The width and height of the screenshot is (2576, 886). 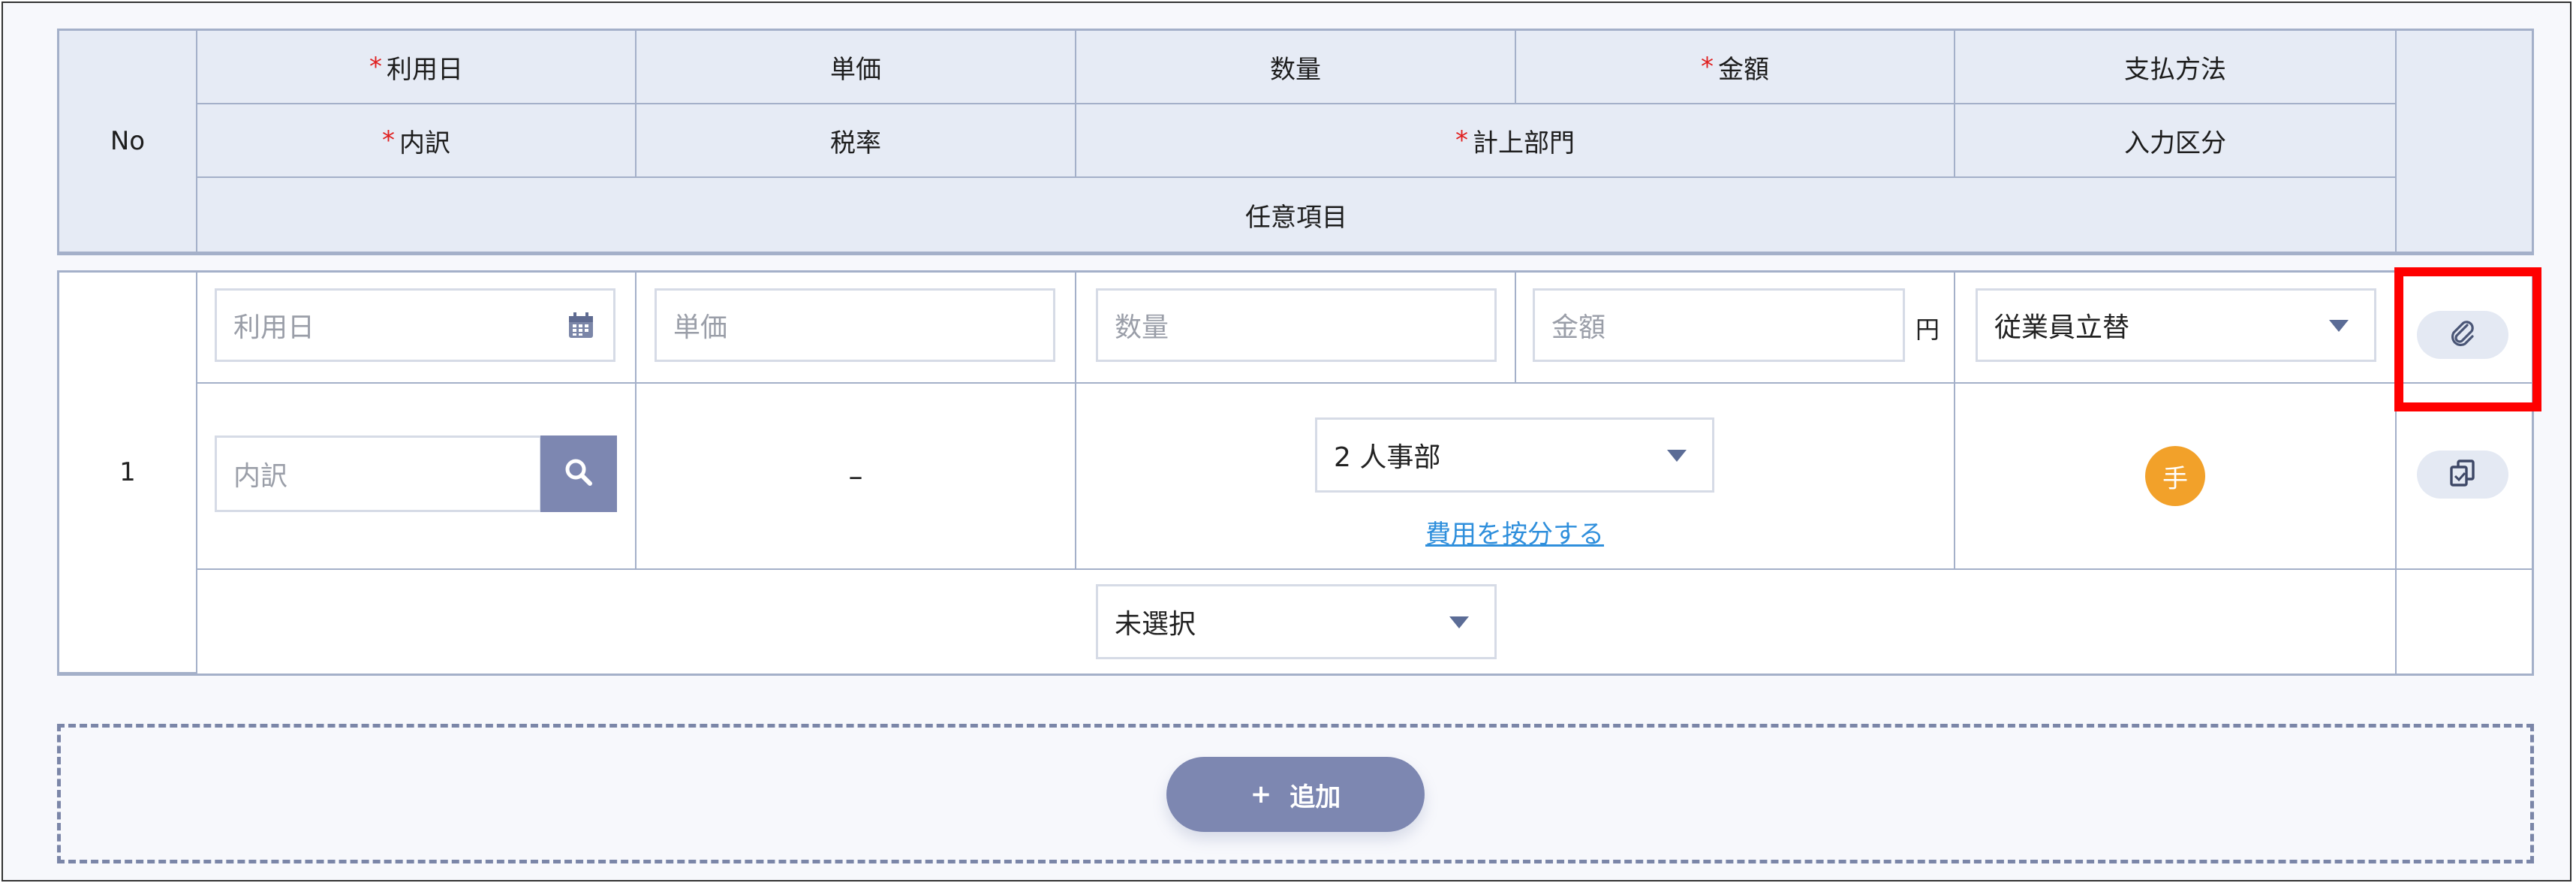 I want to click on tanka-input: 単価, so click(x=855, y=325).